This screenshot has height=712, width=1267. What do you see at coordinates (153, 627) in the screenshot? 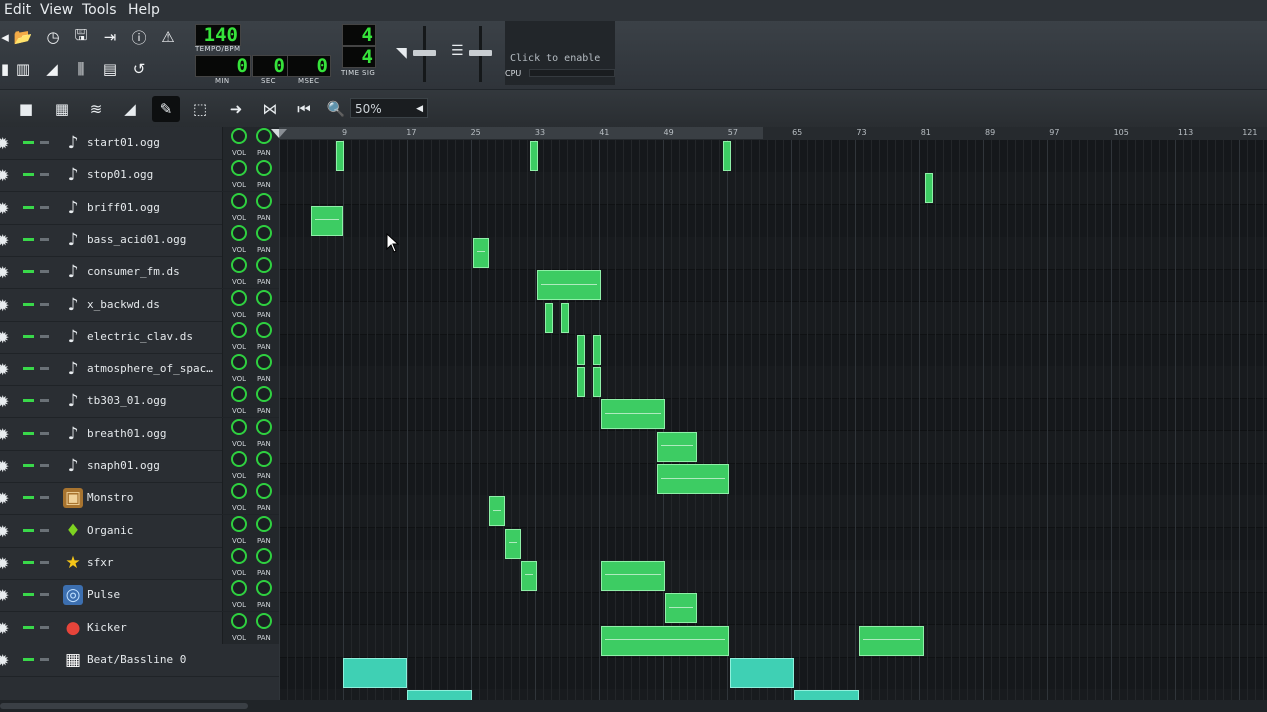
I see `track-name: Kicker` at bounding box center [153, 627].